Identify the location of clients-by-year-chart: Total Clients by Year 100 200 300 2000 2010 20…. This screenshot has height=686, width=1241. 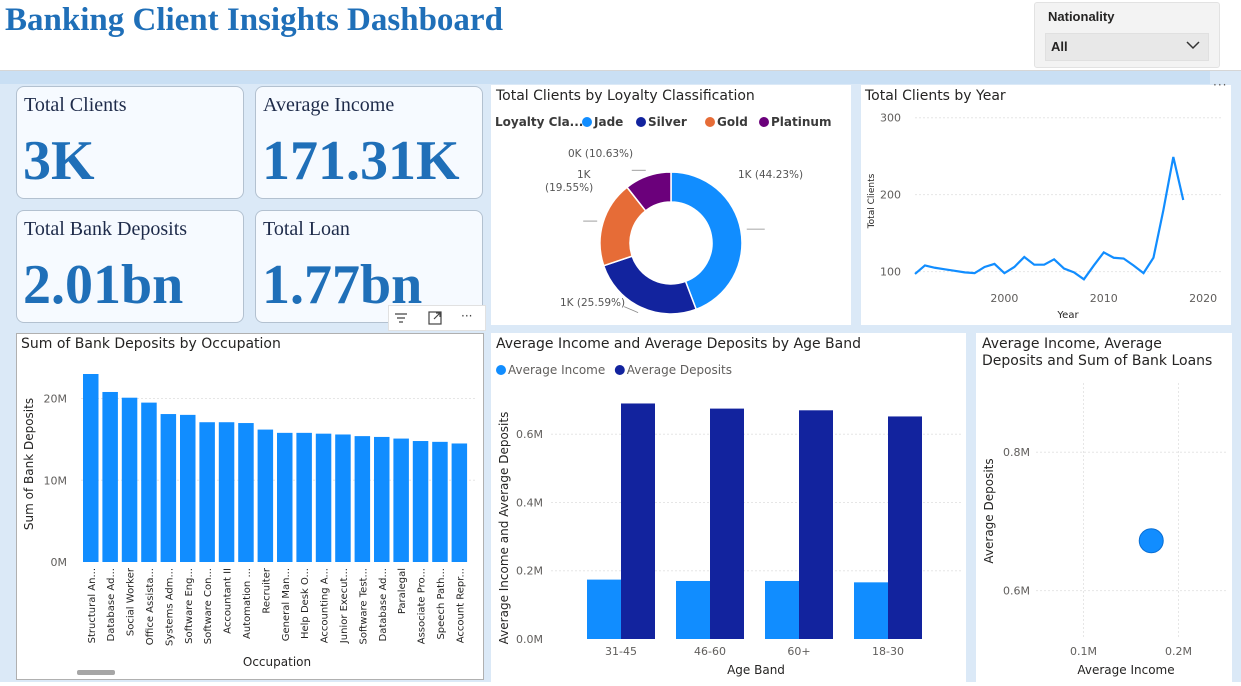
(1043, 204).